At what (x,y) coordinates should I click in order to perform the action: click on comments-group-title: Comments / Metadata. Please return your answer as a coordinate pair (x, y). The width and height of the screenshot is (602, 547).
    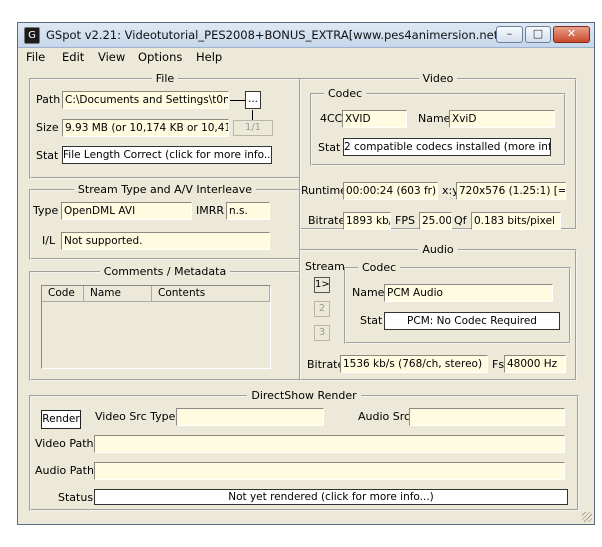
    Looking at the image, I should click on (165, 271).